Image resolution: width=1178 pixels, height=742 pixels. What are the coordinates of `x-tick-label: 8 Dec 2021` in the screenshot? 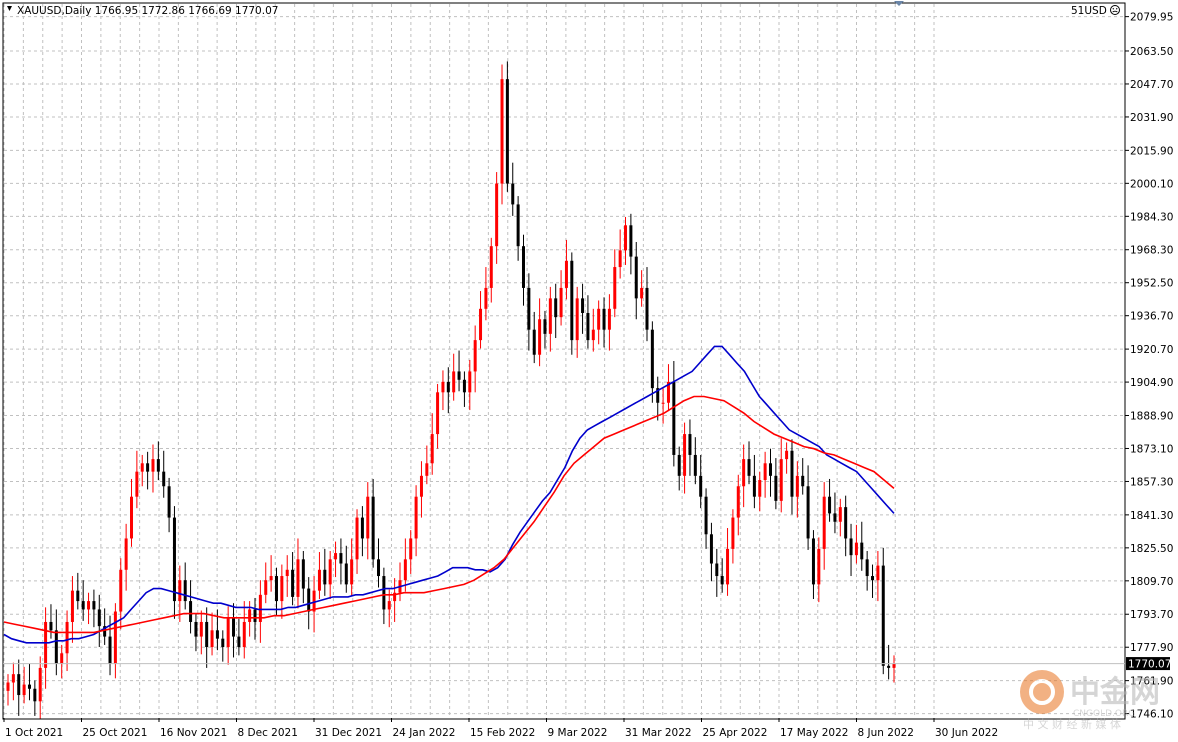 It's located at (268, 733).